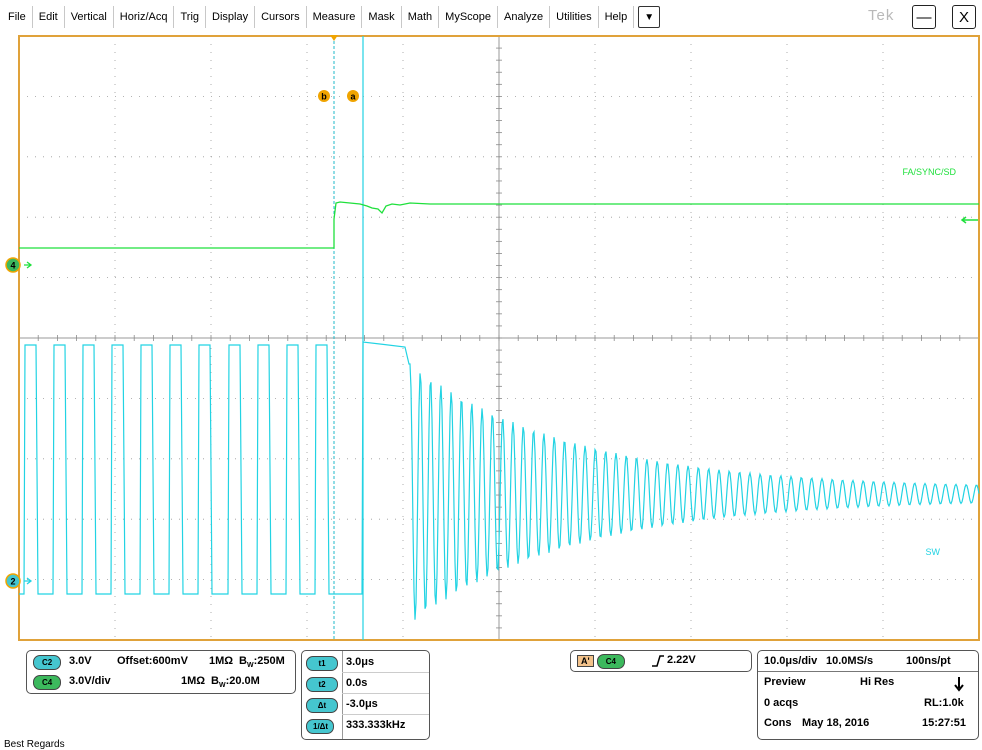 This screenshot has width=982, height=750. What do you see at coordinates (357, 683) in the screenshot?
I see `cursor-t2-value: 0.0s` at bounding box center [357, 683].